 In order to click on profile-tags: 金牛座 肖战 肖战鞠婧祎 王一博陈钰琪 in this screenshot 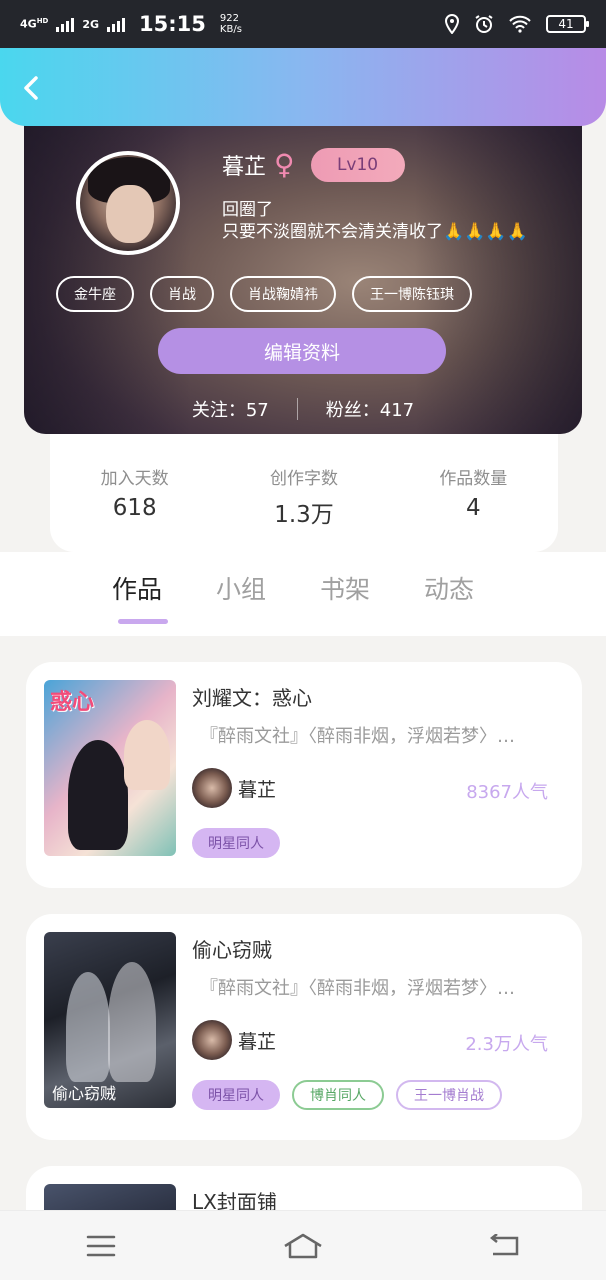, I will do `click(264, 294)`.